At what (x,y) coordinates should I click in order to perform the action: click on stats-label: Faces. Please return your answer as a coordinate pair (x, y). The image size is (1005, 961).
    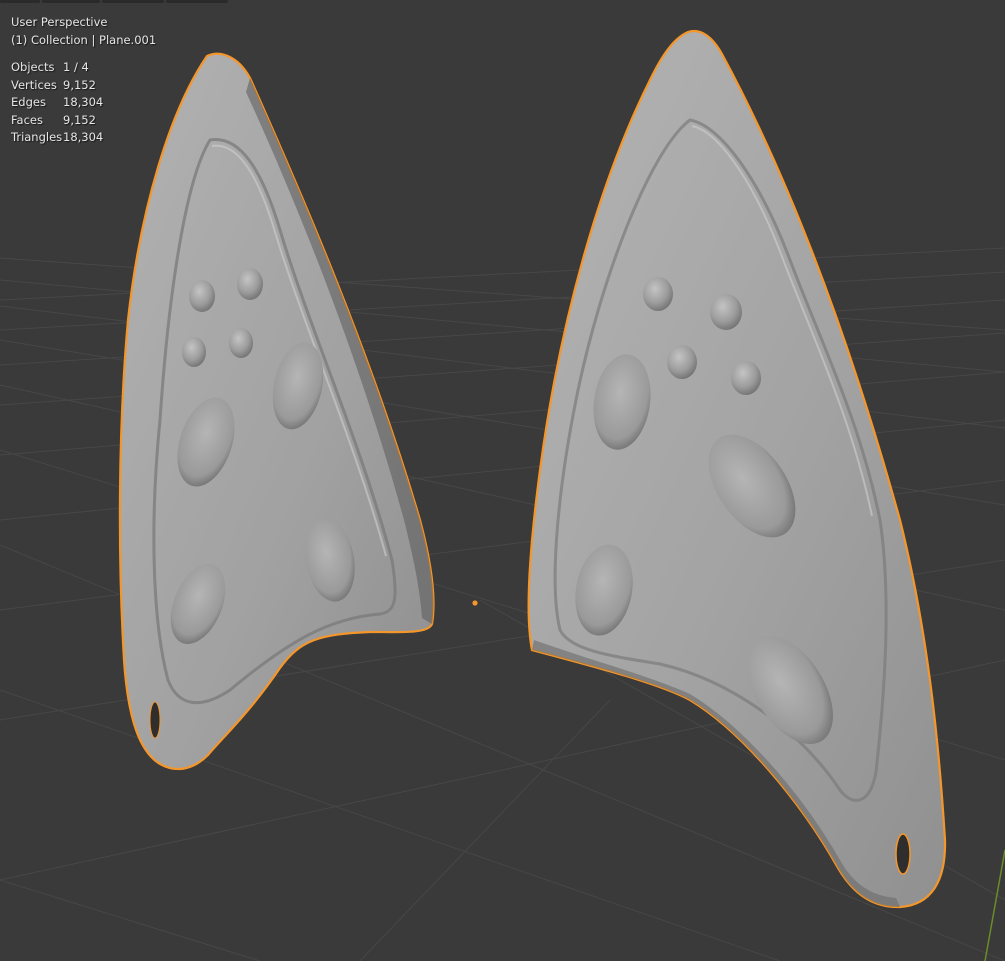
    Looking at the image, I should click on (27, 119).